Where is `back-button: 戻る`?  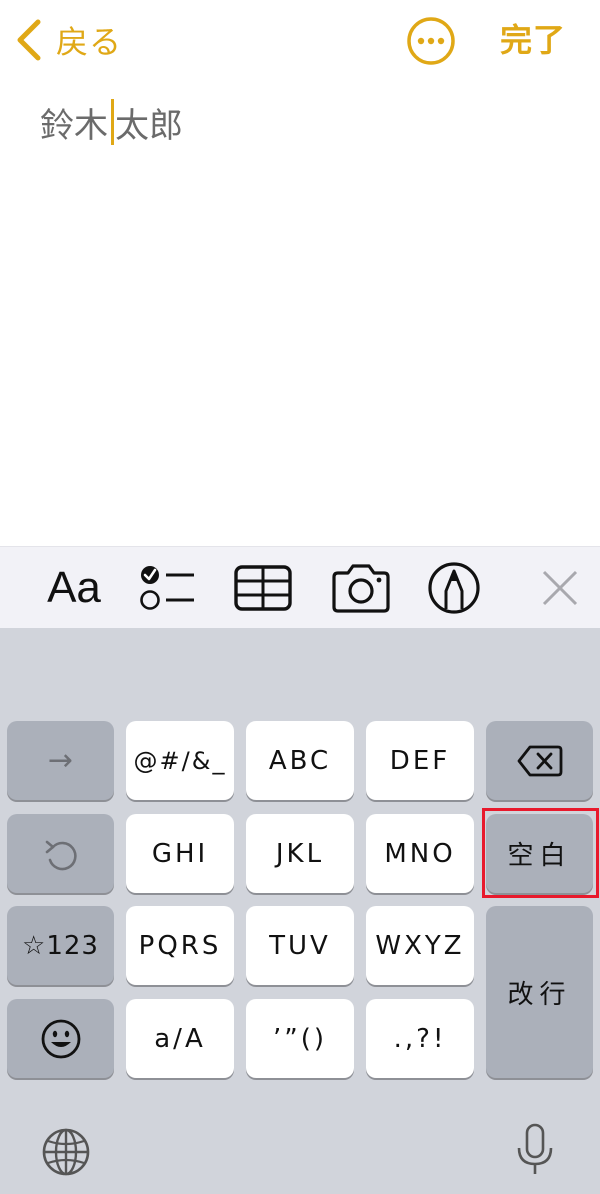 back-button: 戻る is located at coordinates (68, 40).